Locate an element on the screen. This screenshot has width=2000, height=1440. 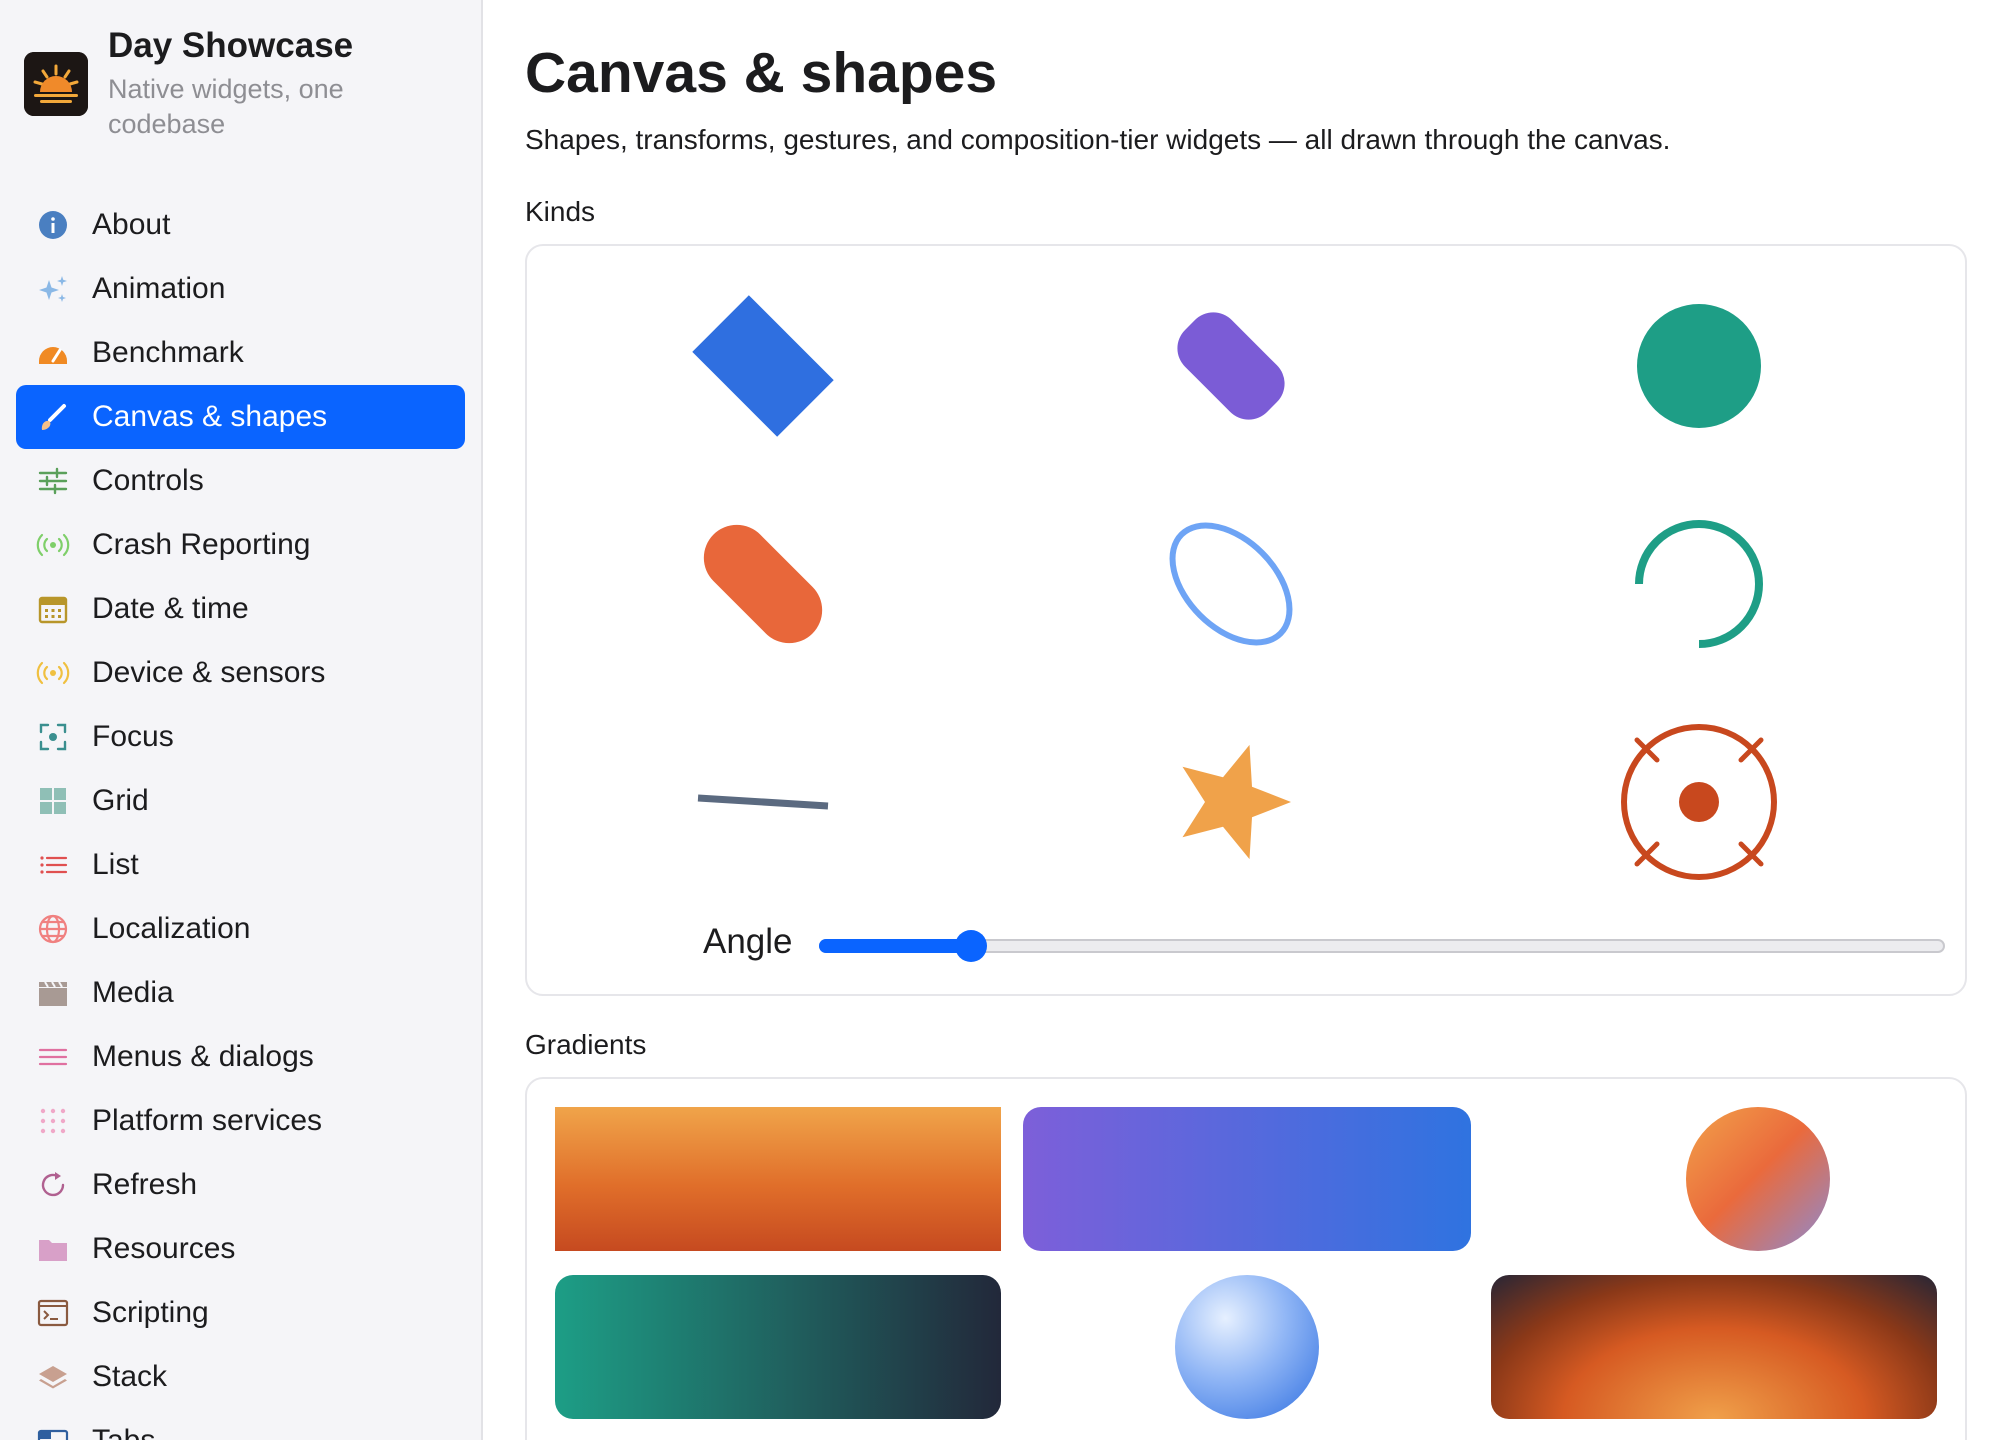
sidebar-item-date-time: Date & time is located at coordinates (240, 609).